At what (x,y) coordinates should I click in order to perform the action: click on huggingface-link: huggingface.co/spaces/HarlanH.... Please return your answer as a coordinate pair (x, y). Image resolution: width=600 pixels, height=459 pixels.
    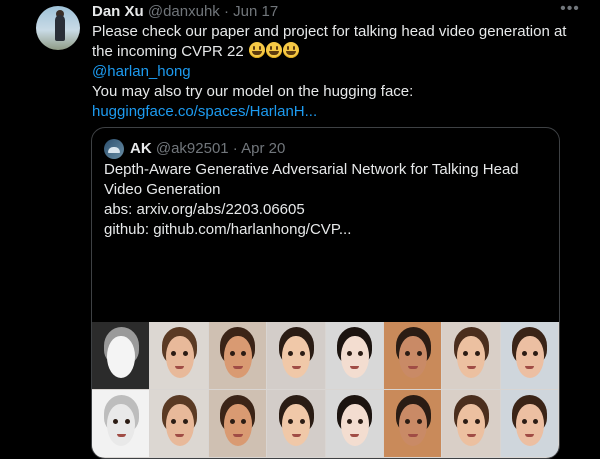
    Looking at the image, I should click on (204, 111).